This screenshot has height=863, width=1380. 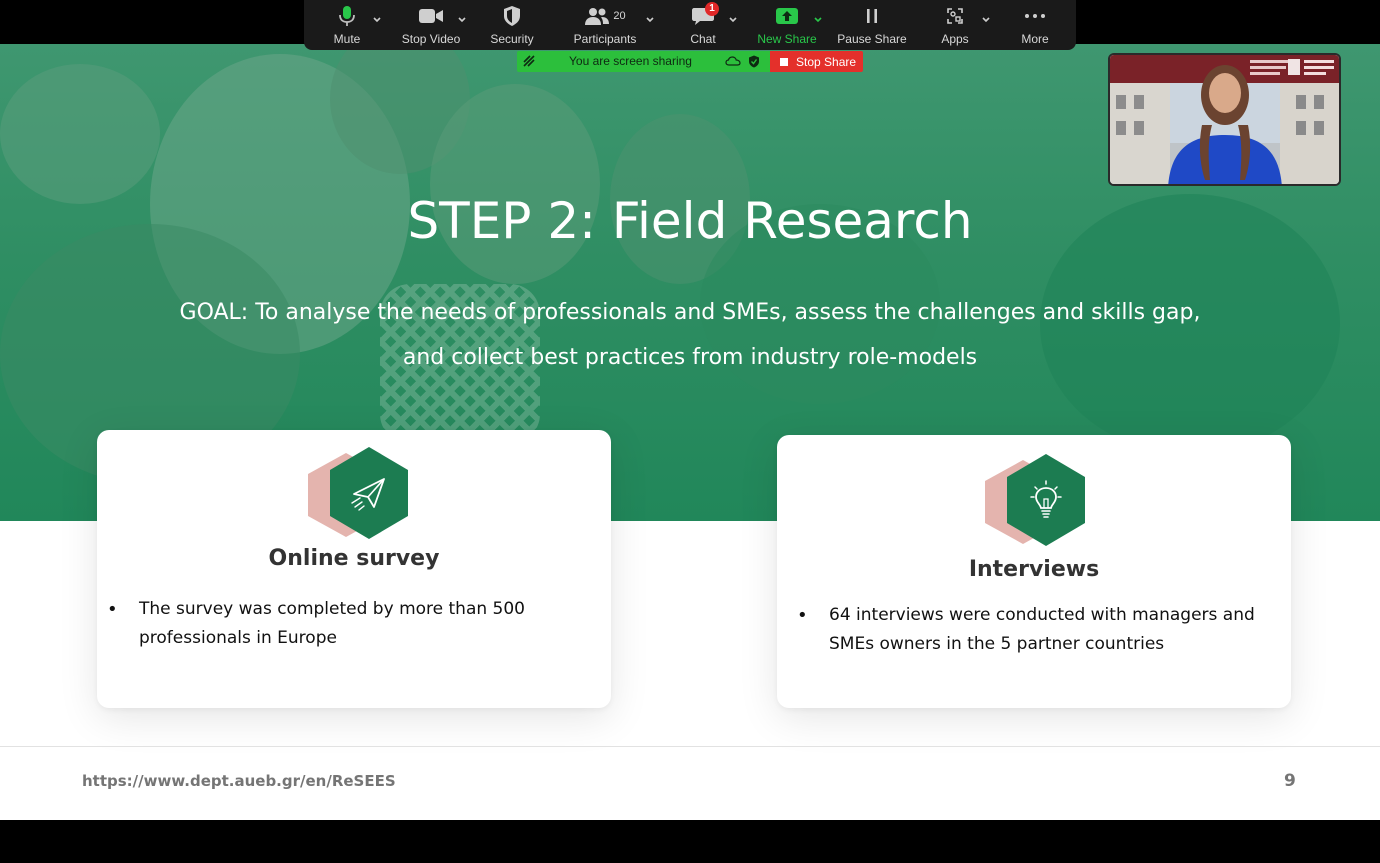 What do you see at coordinates (431, 39) in the screenshot?
I see `stop-video-label: Stop Video` at bounding box center [431, 39].